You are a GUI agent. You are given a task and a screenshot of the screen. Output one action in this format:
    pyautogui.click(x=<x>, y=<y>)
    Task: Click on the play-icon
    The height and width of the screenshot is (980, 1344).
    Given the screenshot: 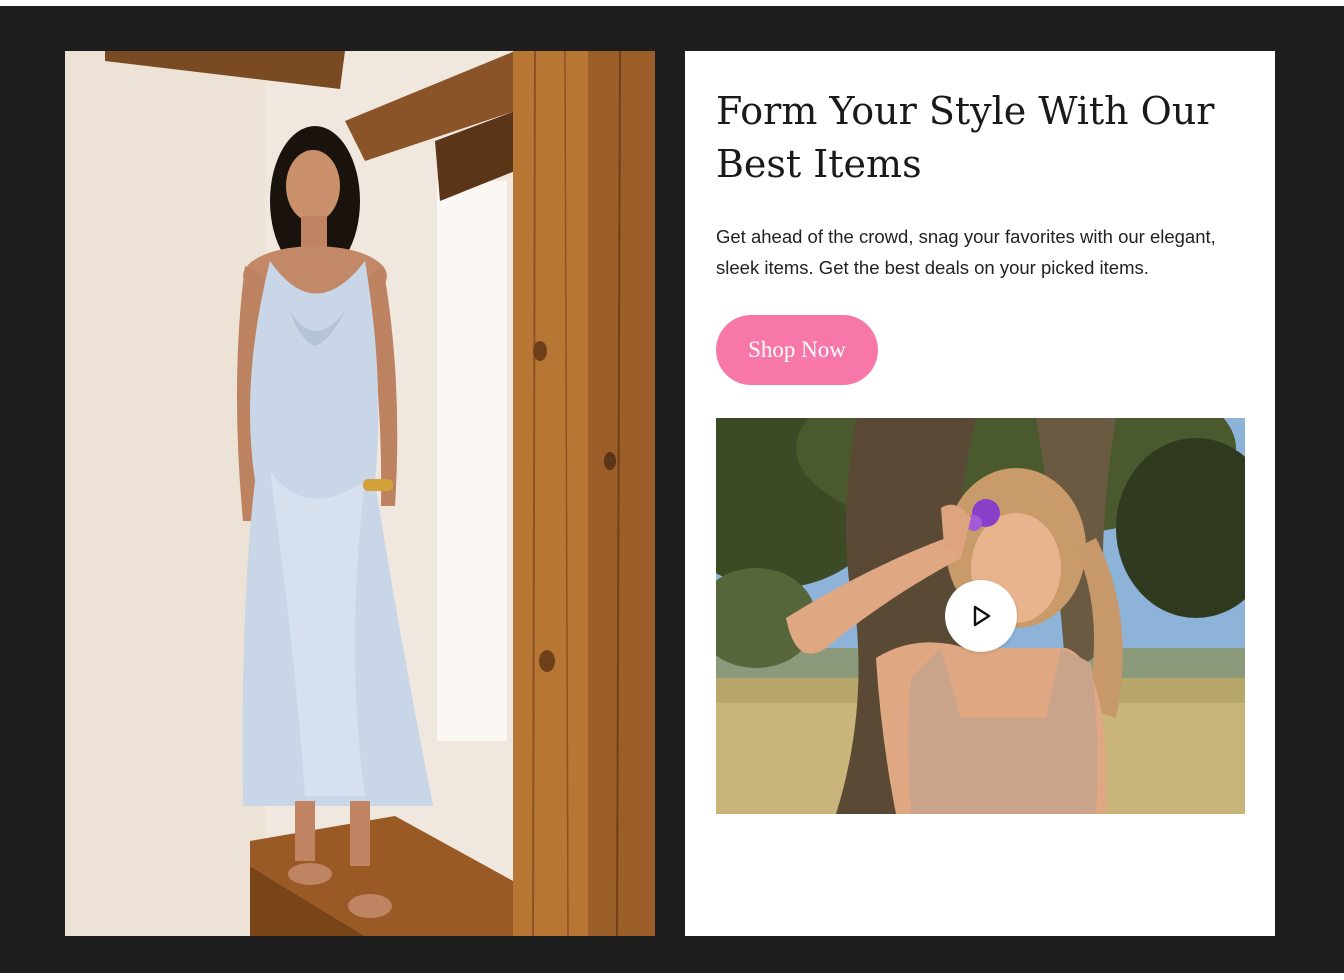 What is the action you would take?
    pyautogui.click(x=982, y=616)
    